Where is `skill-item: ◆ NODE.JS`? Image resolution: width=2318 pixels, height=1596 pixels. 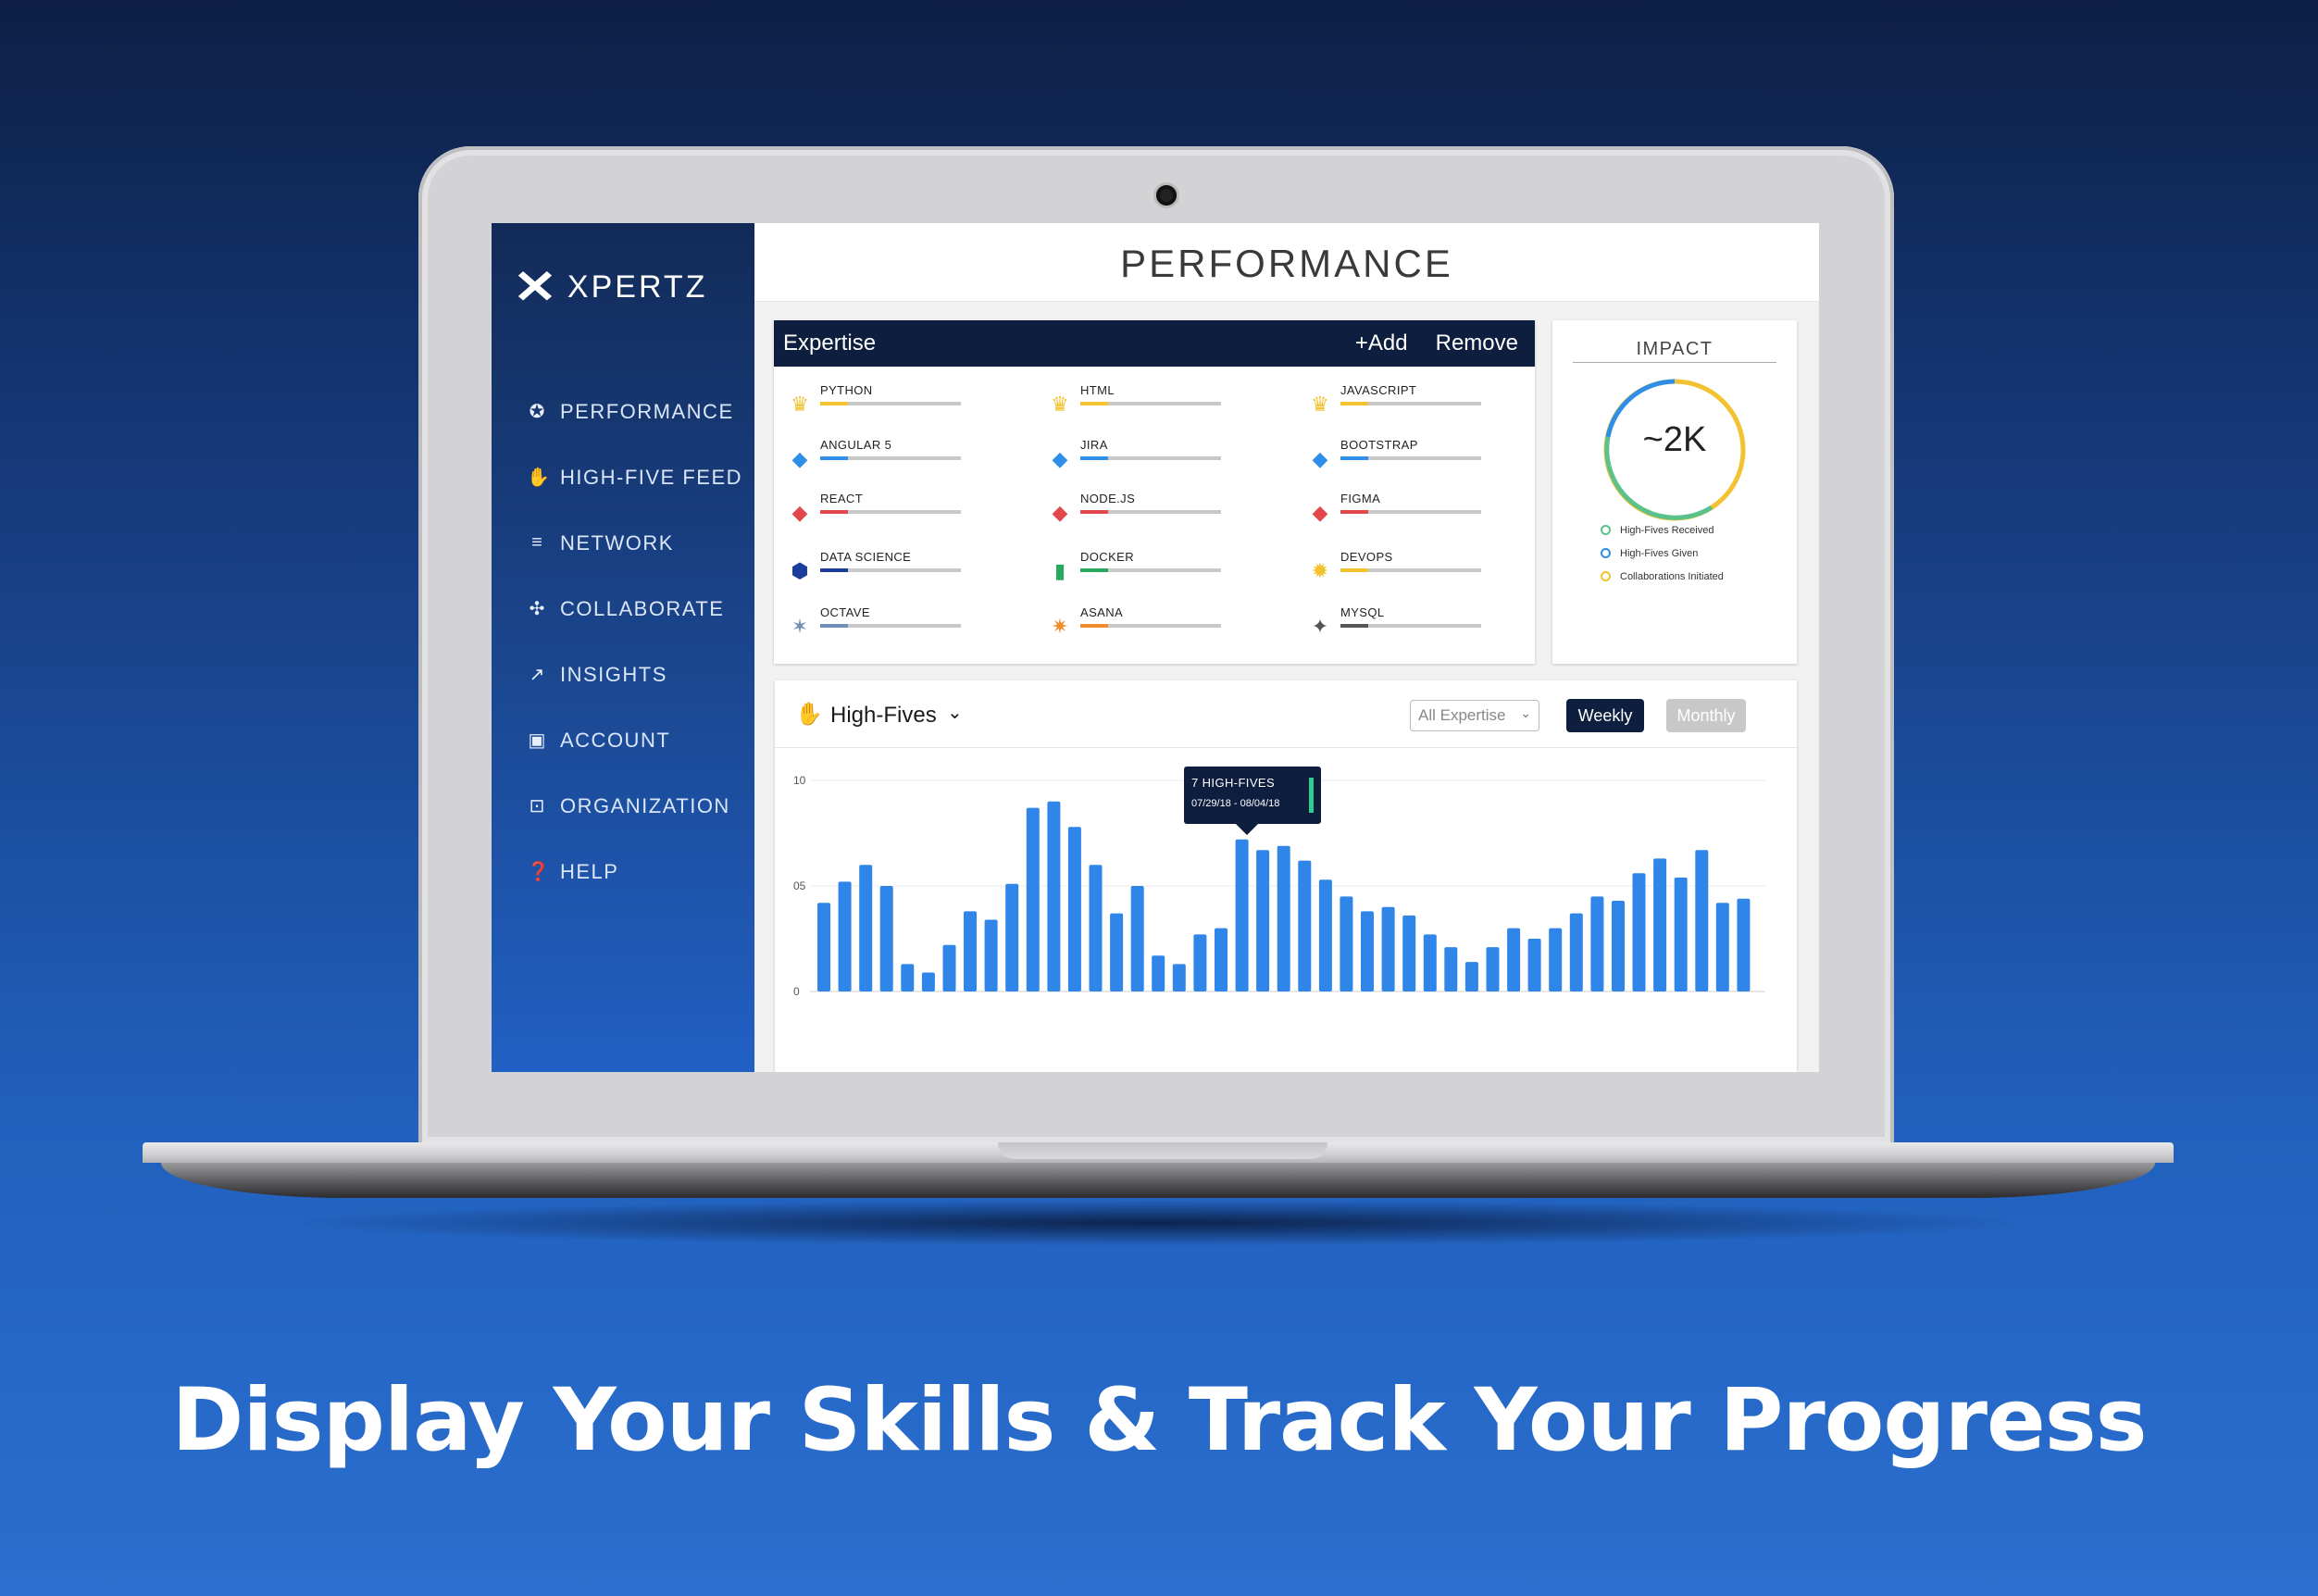 skill-item: ◆ NODE.JS is located at coordinates (1139, 511).